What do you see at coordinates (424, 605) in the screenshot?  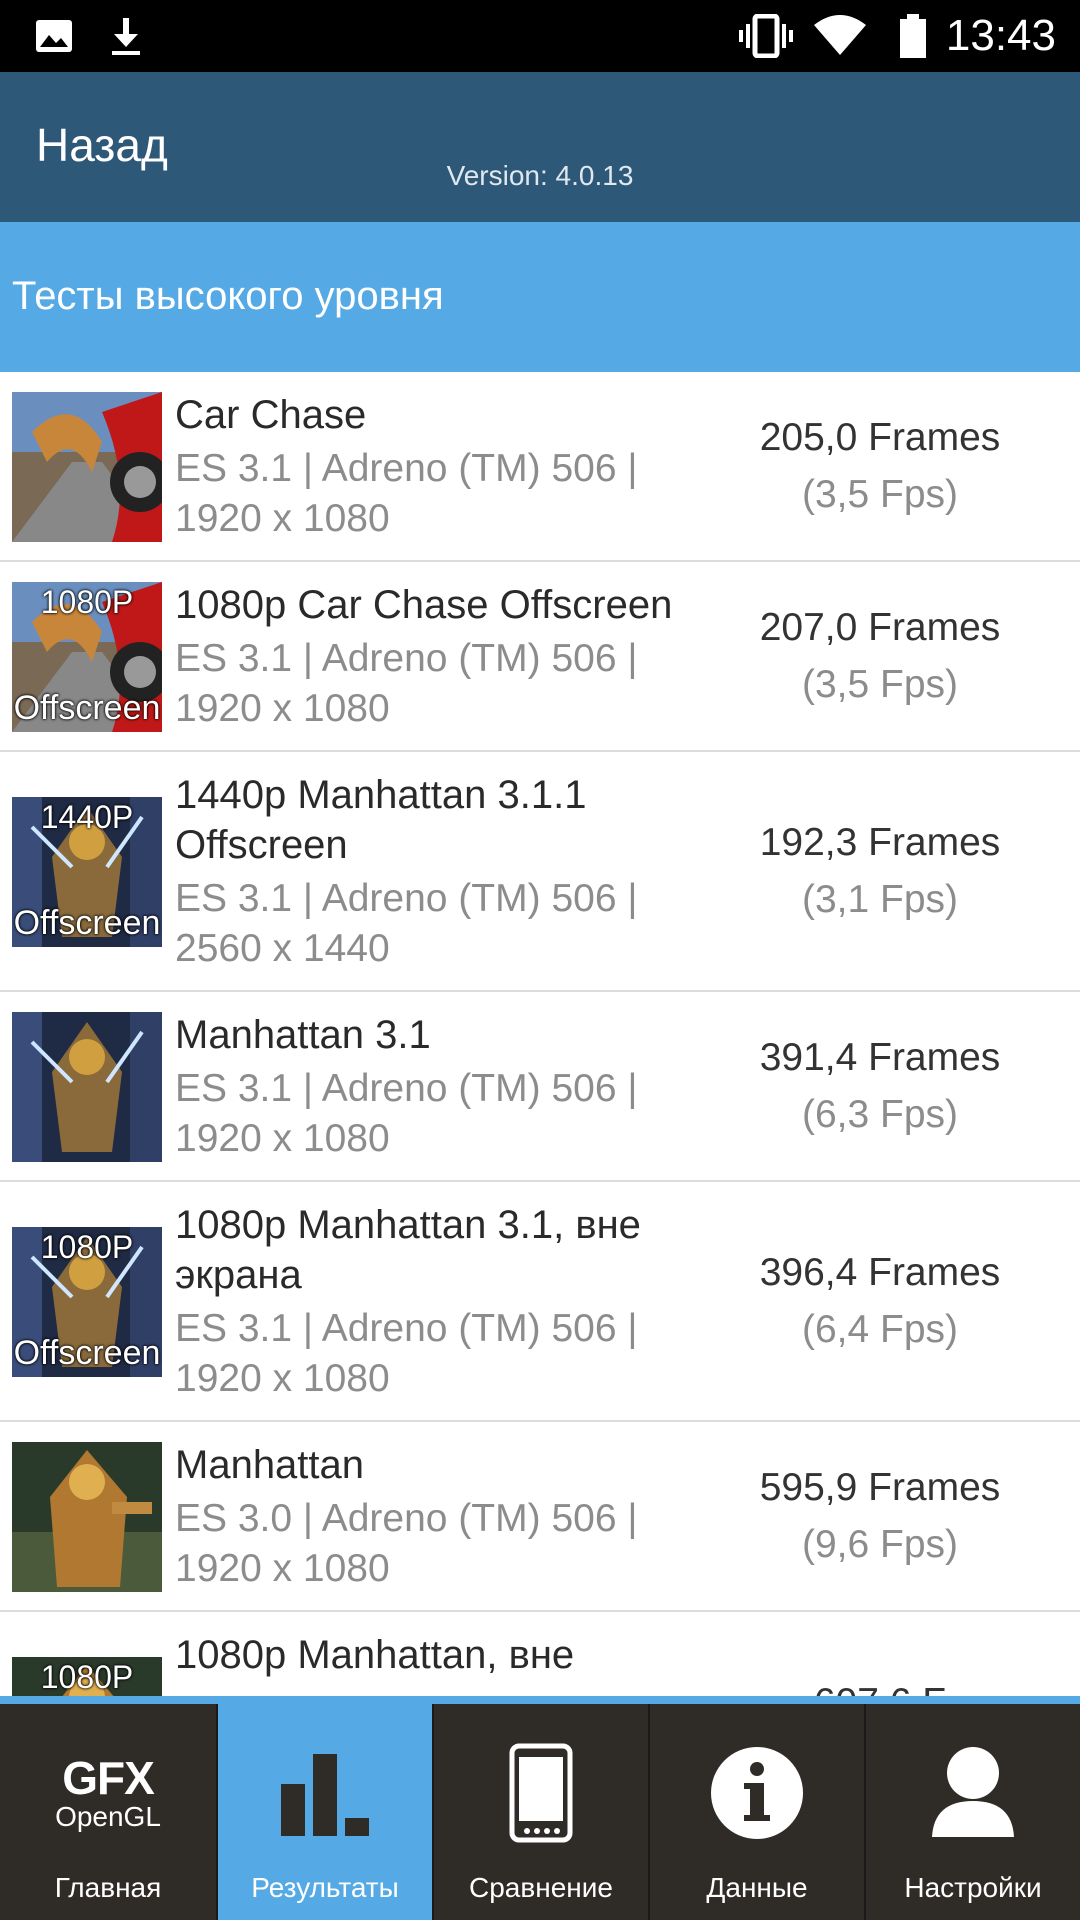 I see `test-title: 1080p Car Chase Offscreen` at bounding box center [424, 605].